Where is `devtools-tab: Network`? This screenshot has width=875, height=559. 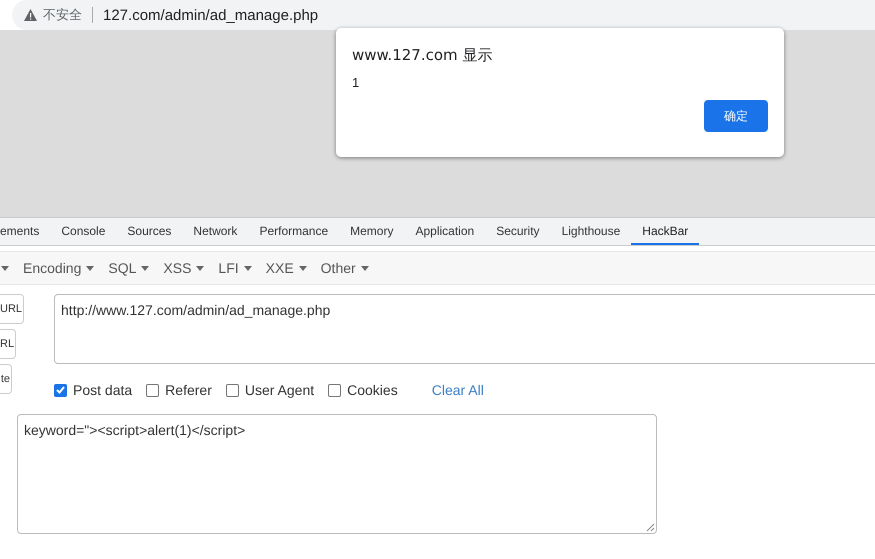
devtools-tab: Network is located at coordinates (215, 231).